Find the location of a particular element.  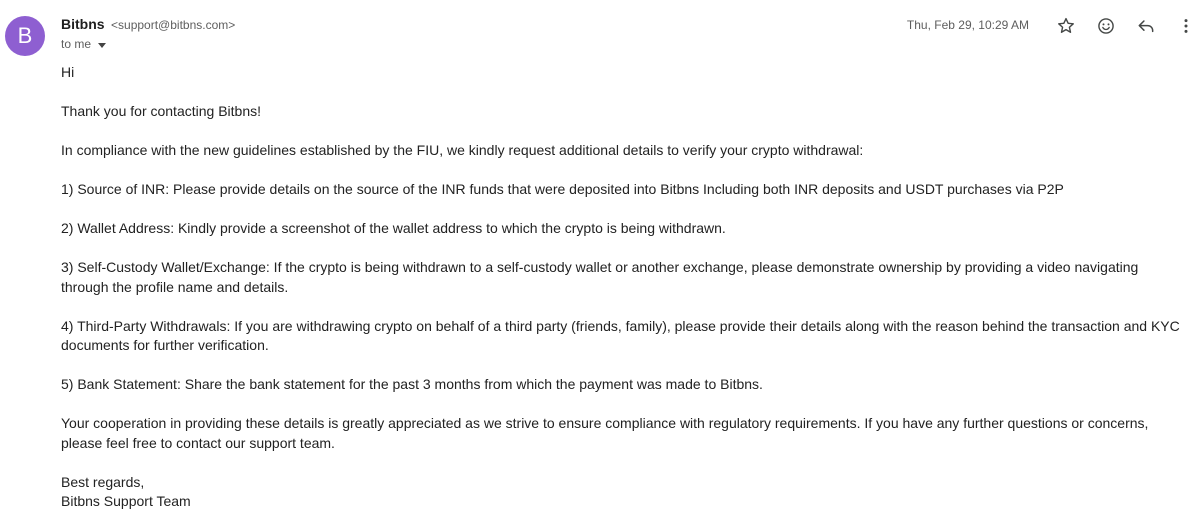

add-reaction-button is located at coordinates (1106, 26).